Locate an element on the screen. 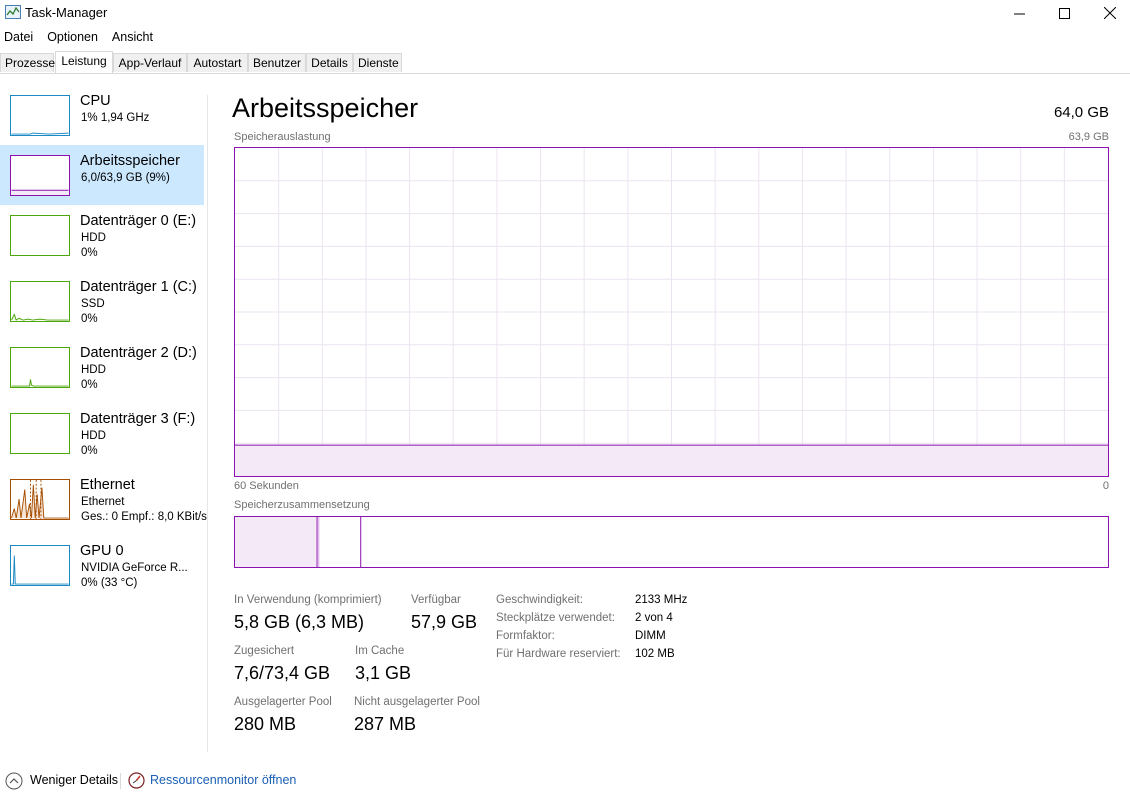 This screenshot has height=803, width=1130. sidebar-item-type: SSD is located at coordinates (93, 304).